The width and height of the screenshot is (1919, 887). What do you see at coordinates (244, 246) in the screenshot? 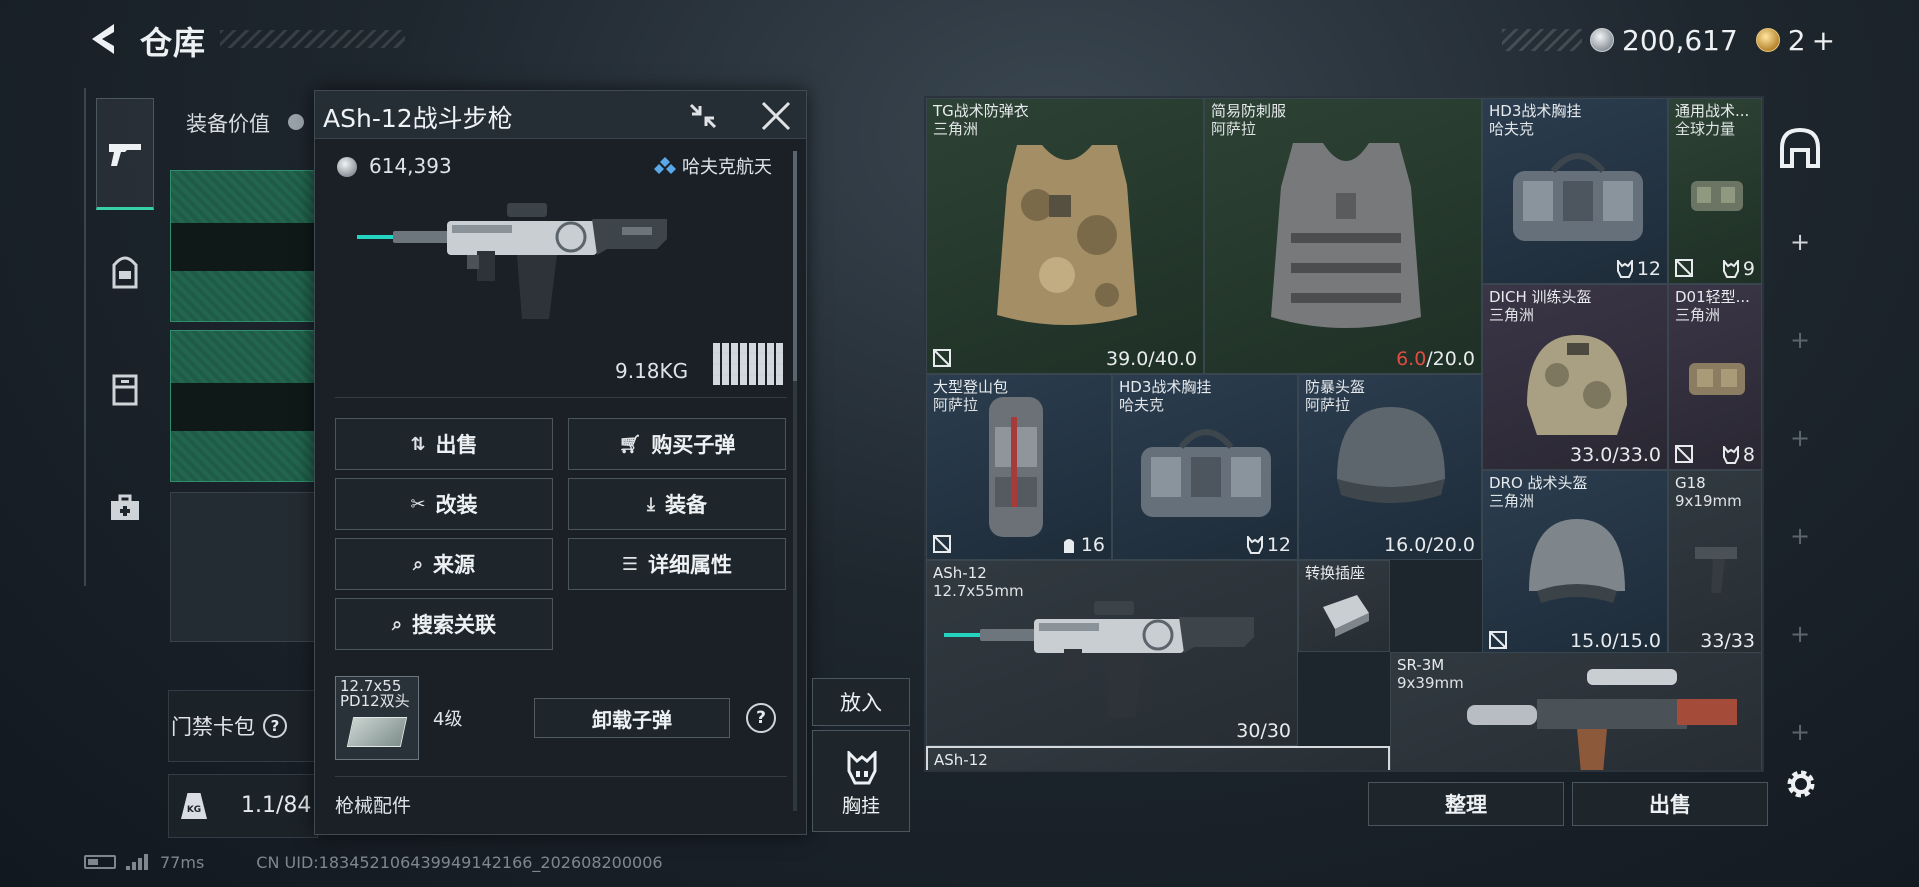
I see `equip-slot-primary` at bounding box center [244, 246].